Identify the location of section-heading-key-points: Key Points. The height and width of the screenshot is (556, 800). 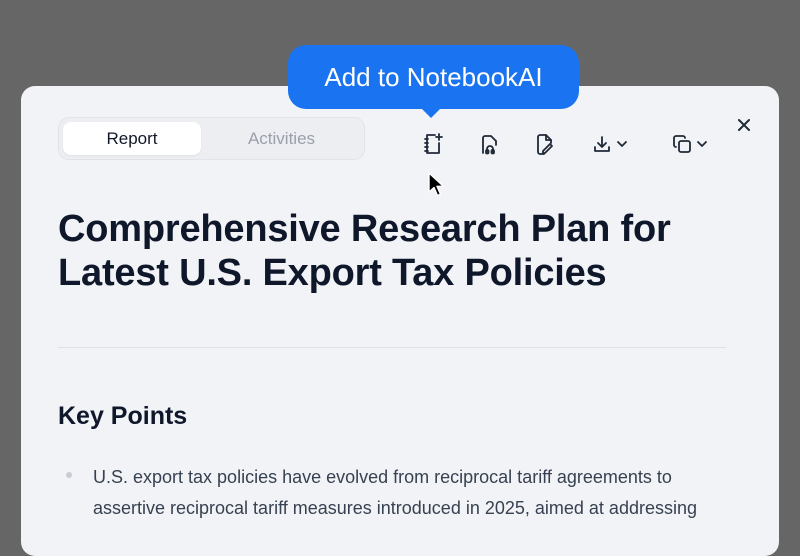
(123, 416).